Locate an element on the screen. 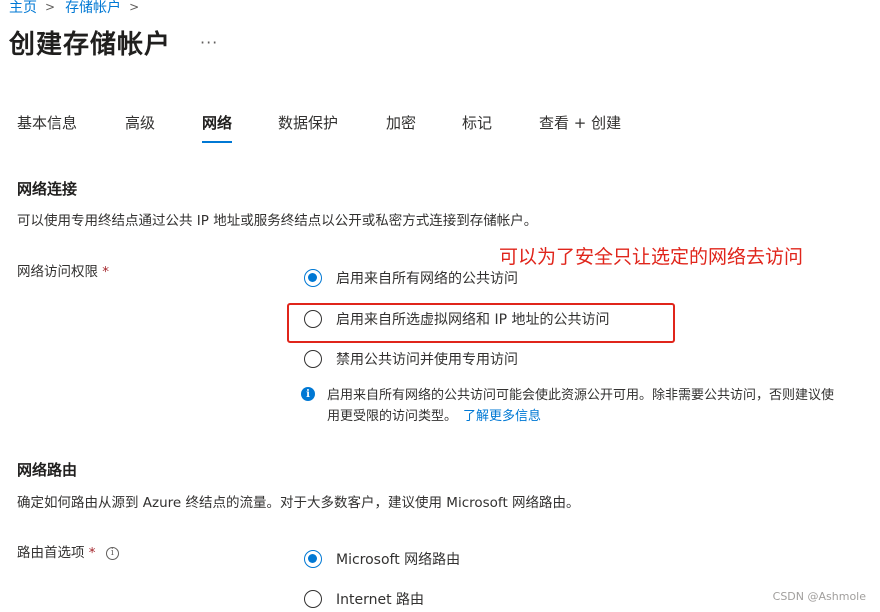 This screenshot has height=612, width=880. radio-disable-public-access: 禁用公共访问并使用专用访问 is located at coordinates (411, 359).